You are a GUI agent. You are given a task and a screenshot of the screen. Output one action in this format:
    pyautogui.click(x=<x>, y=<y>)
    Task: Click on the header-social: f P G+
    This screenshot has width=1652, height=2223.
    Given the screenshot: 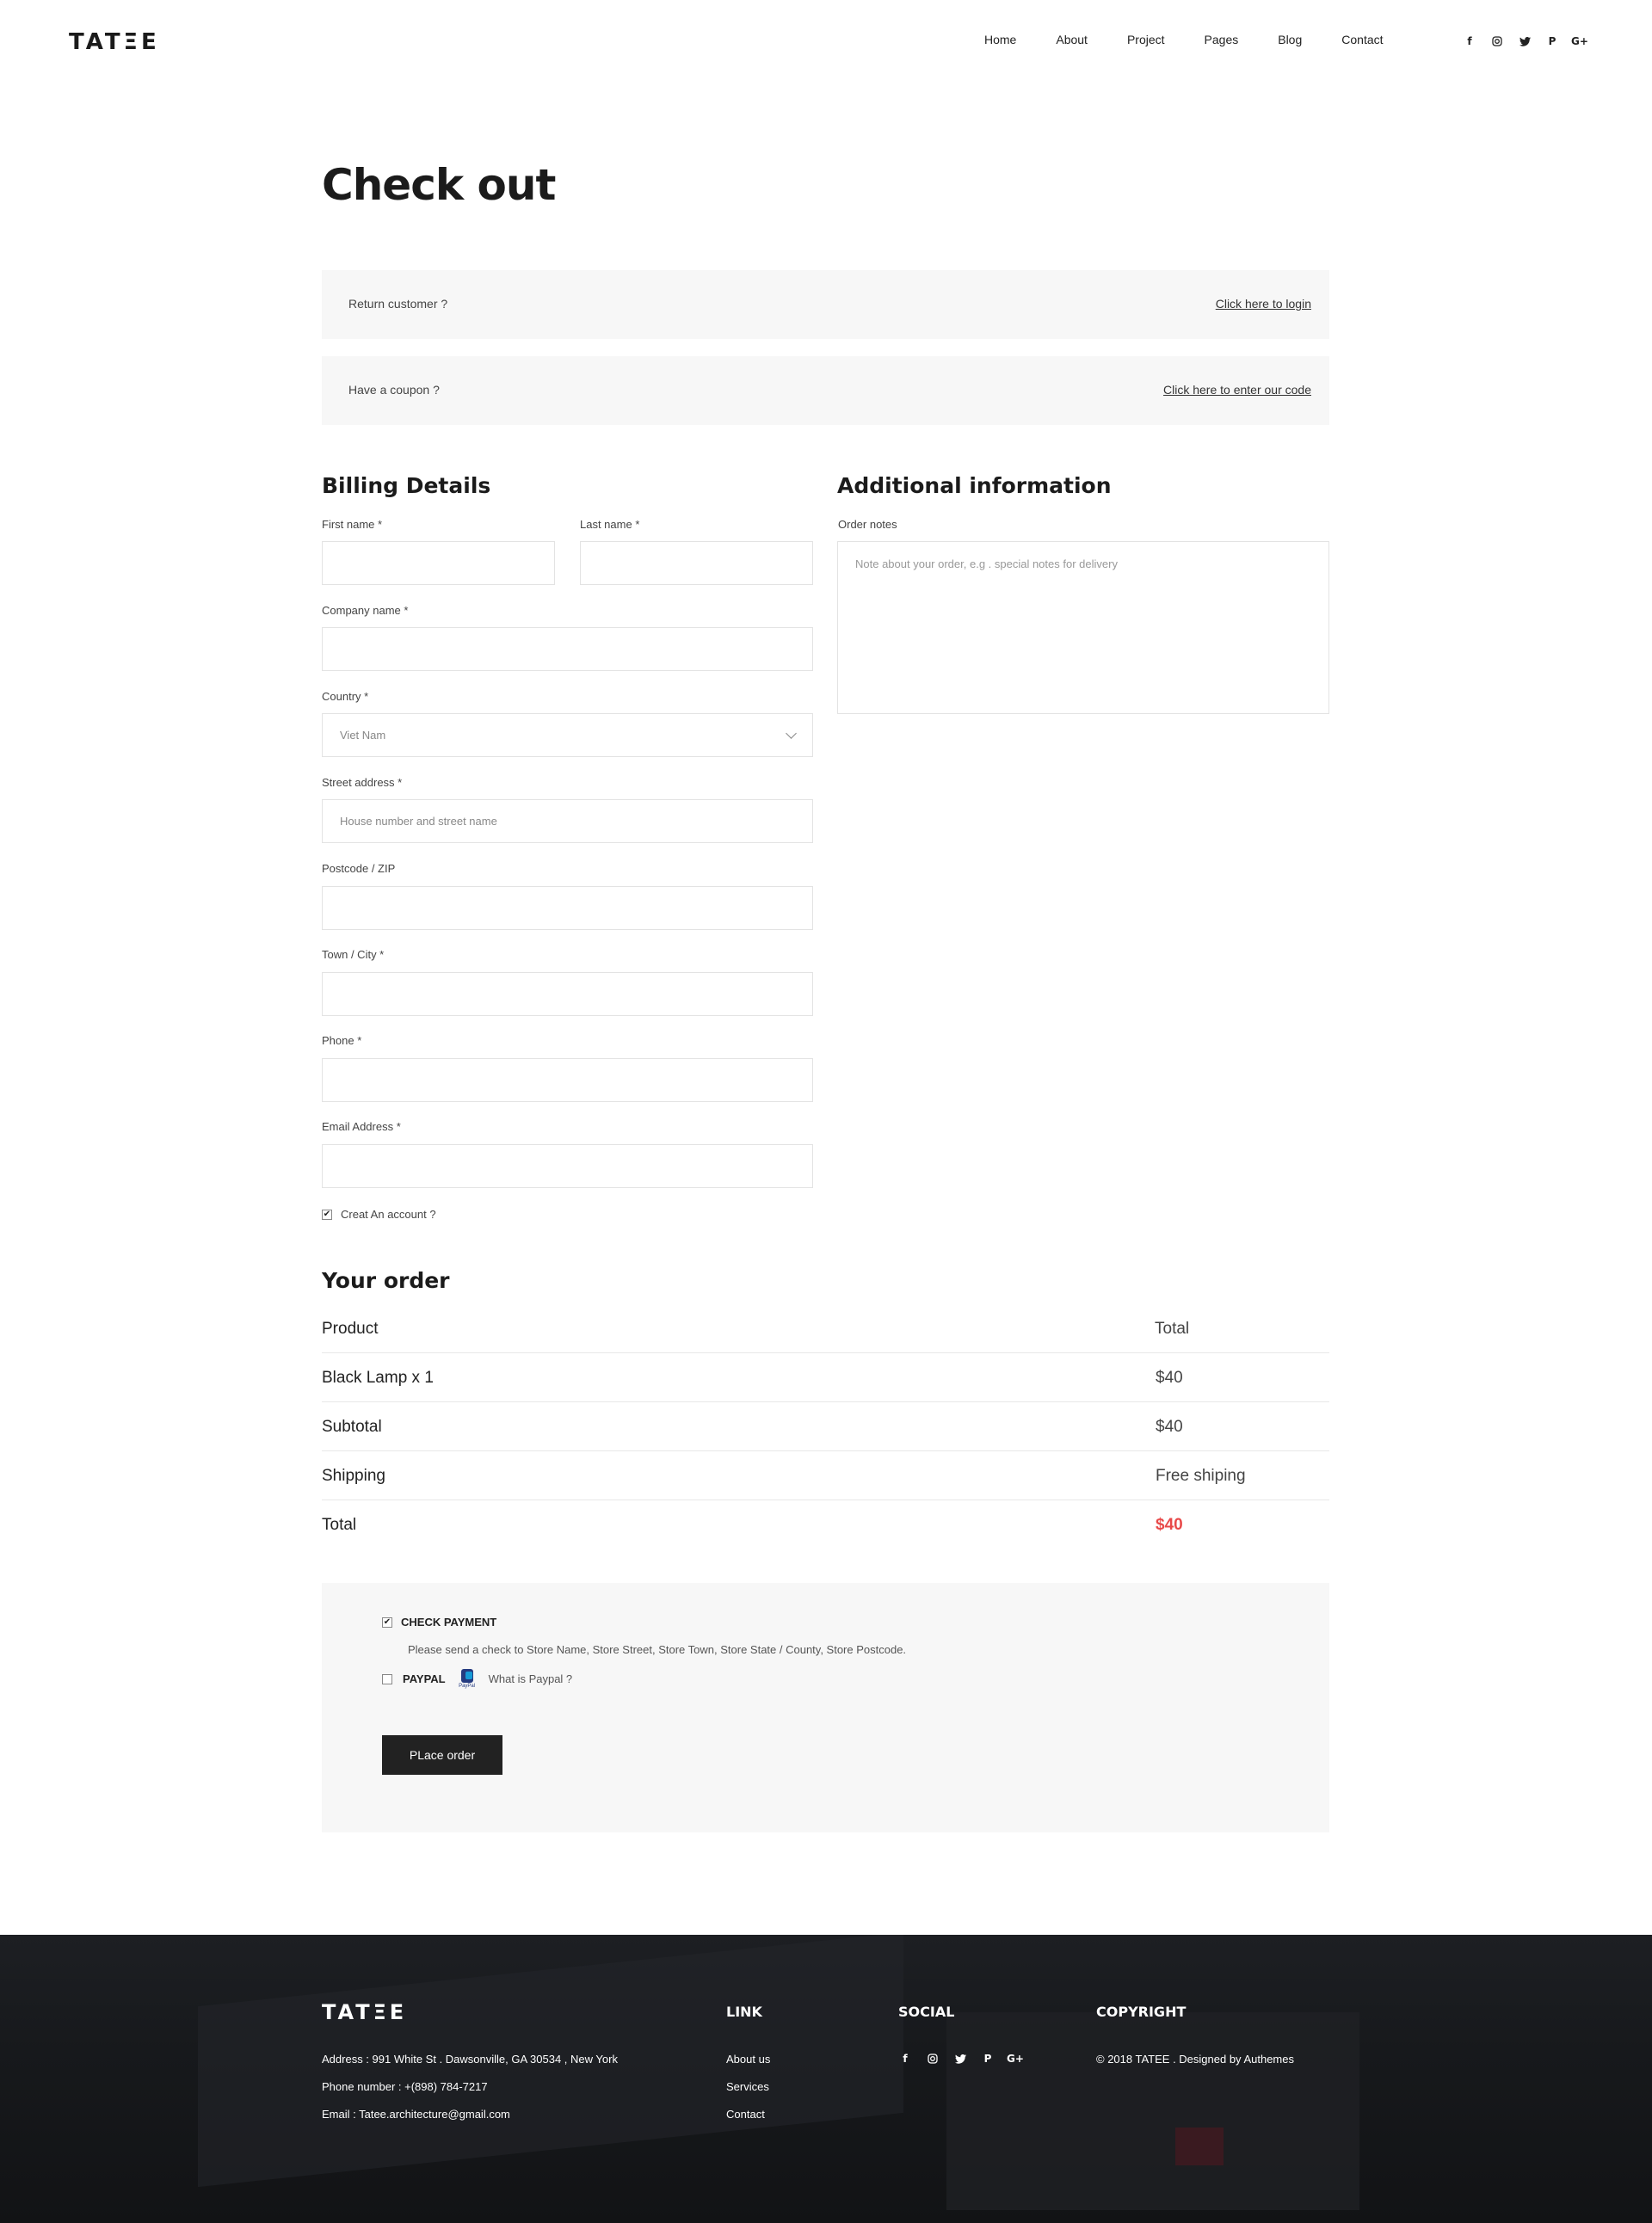 What is the action you would take?
    pyautogui.click(x=1525, y=41)
    